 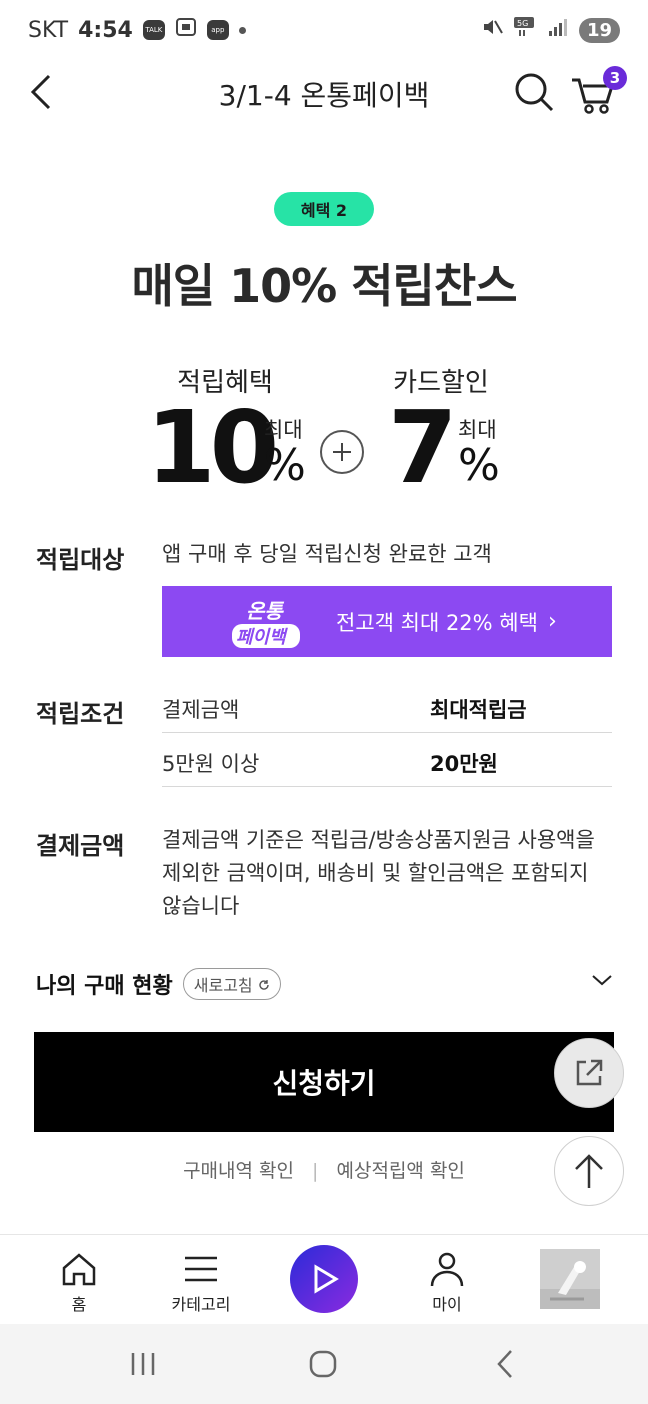 I want to click on system-nav-bar, so click(x=324, y=1364).